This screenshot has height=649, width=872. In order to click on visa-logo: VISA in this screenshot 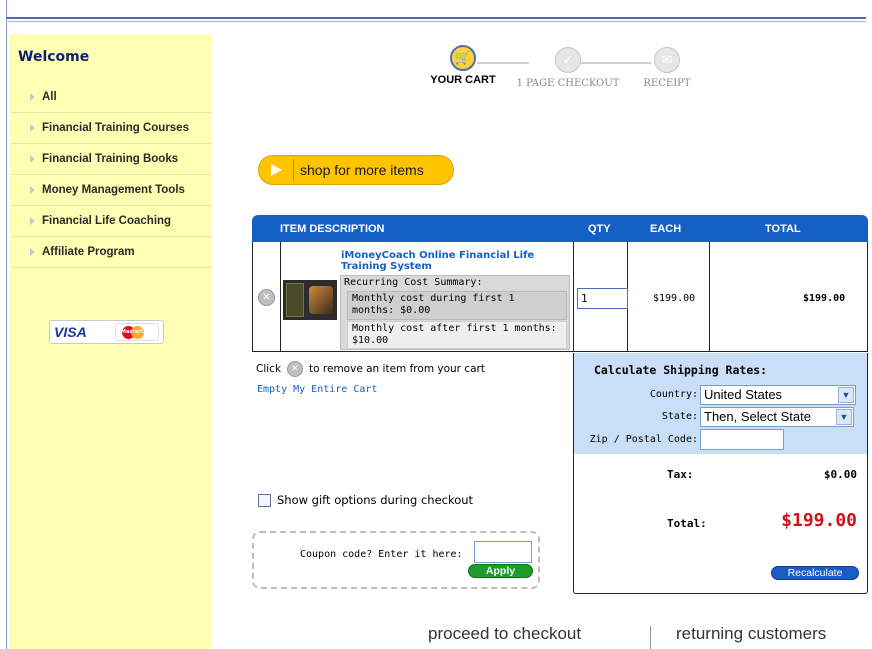, I will do `click(70, 332)`.